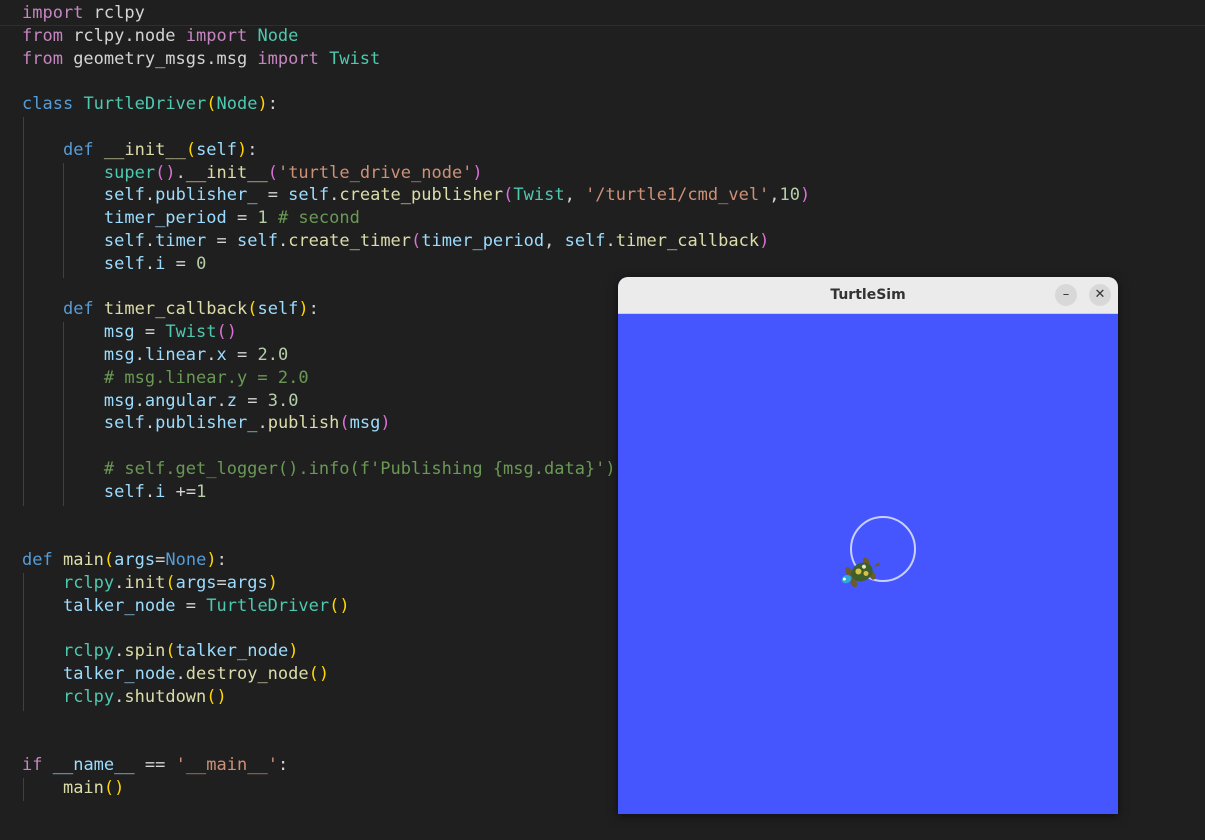 This screenshot has width=1205, height=840. What do you see at coordinates (554, 241) in the screenshot?
I see `code-token: ,` at bounding box center [554, 241].